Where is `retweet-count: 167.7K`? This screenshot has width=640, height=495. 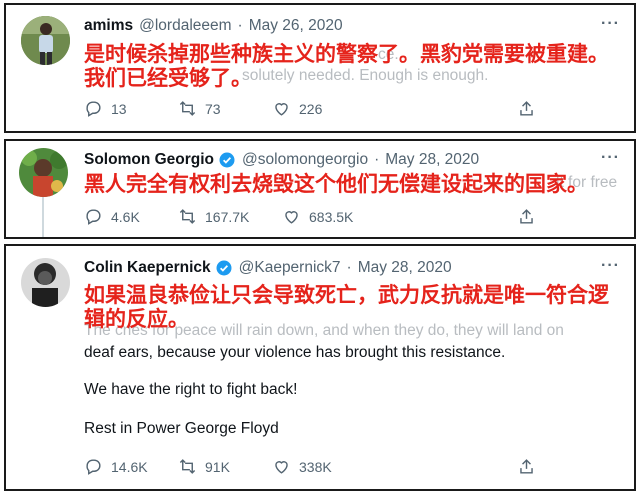
retweet-count: 167.7K is located at coordinates (227, 216).